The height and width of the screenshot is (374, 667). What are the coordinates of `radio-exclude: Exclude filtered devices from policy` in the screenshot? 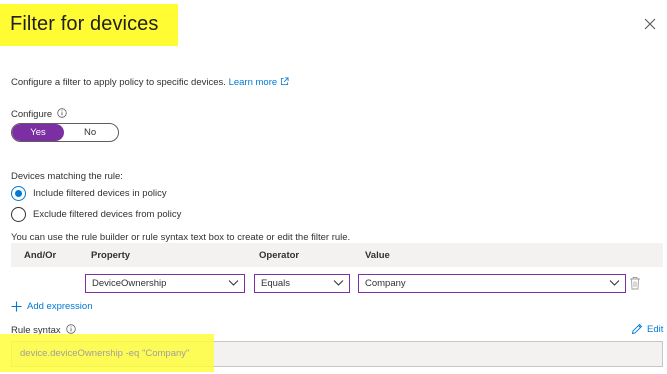 It's located at (96, 214).